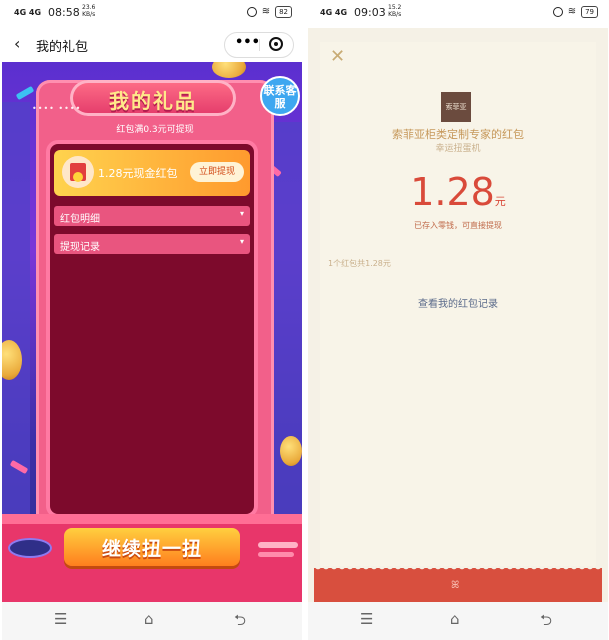 The height and width of the screenshot is (640, 609). What do you see at coordinates (370, 12) in the screenshot?
I see `status-time: 09:03` at bounding box center [370, 12].